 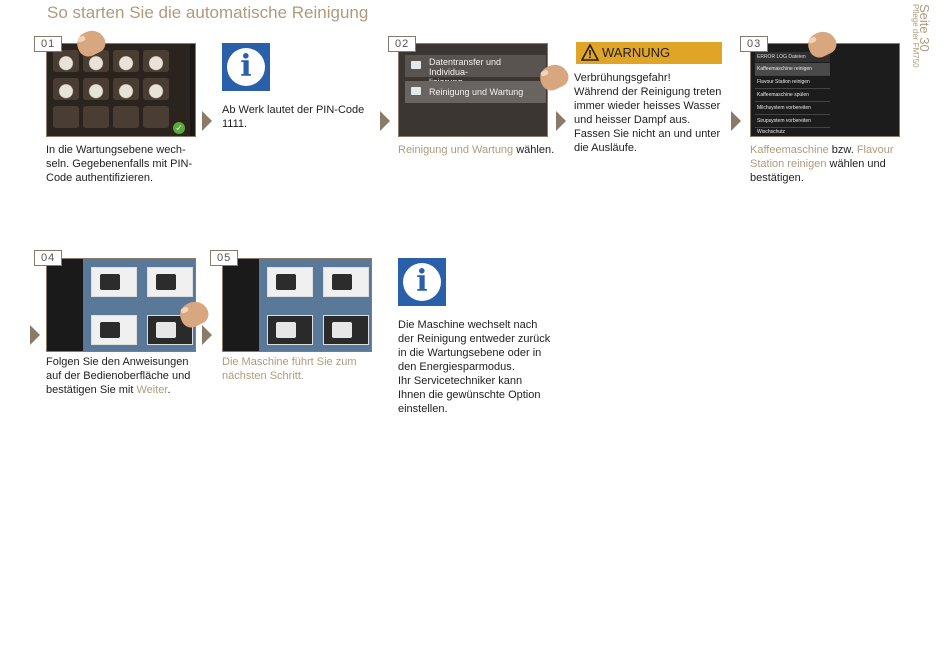 I want to click on step-02-text: Reinigung und Wartung wählen., so click(x=476, y=150).